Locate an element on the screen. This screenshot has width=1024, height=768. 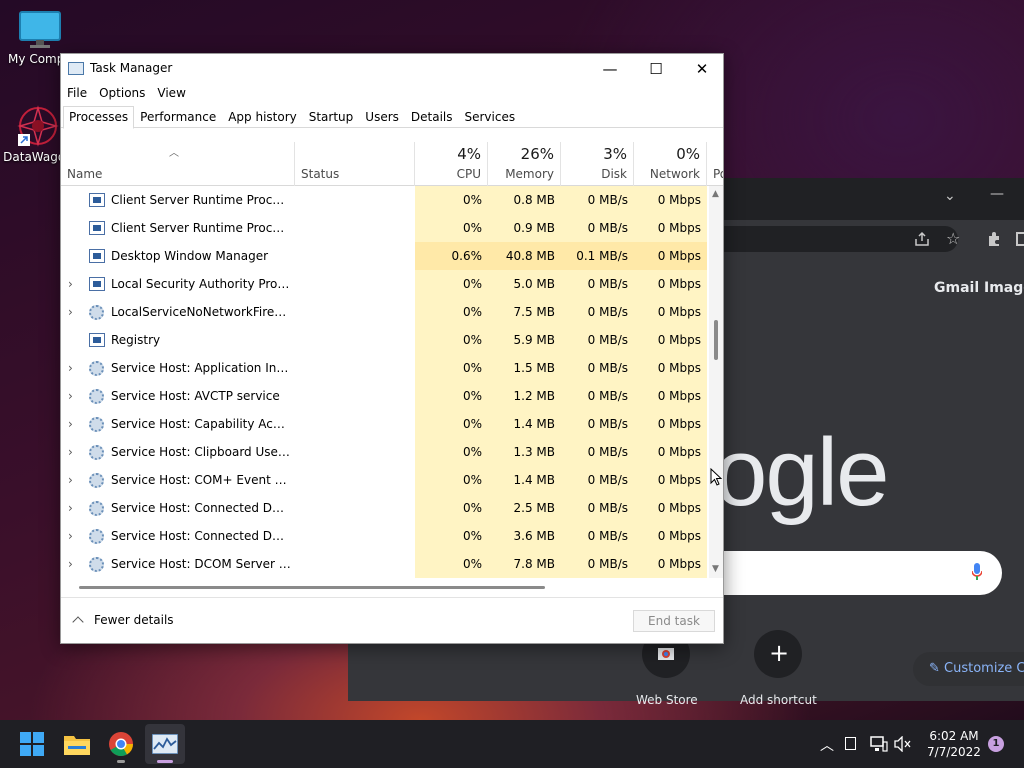
side-panel-icon is located at coordinates (1020, 239).